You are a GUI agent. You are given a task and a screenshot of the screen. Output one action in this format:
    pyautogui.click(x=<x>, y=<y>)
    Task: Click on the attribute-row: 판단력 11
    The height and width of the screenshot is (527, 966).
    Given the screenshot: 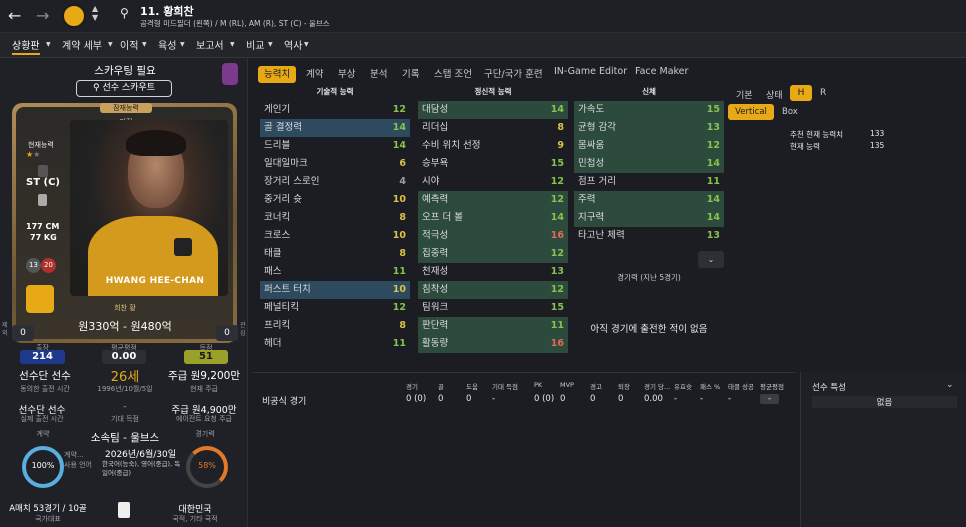 What is the action you would take?
    pyautogui.click(x=493, y=326)
    